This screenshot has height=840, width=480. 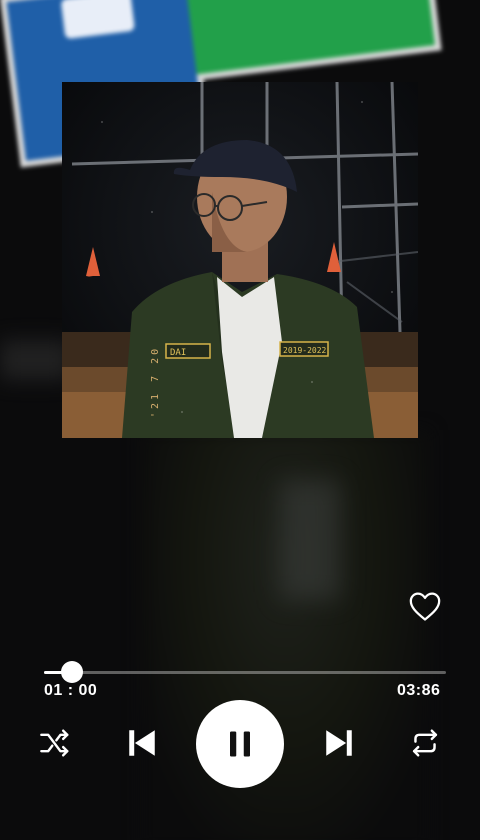 What do you see at coordinates (71, 690) in the screenshot?
I see `current-time: 01 : 00` at bounding box center [71, 690].